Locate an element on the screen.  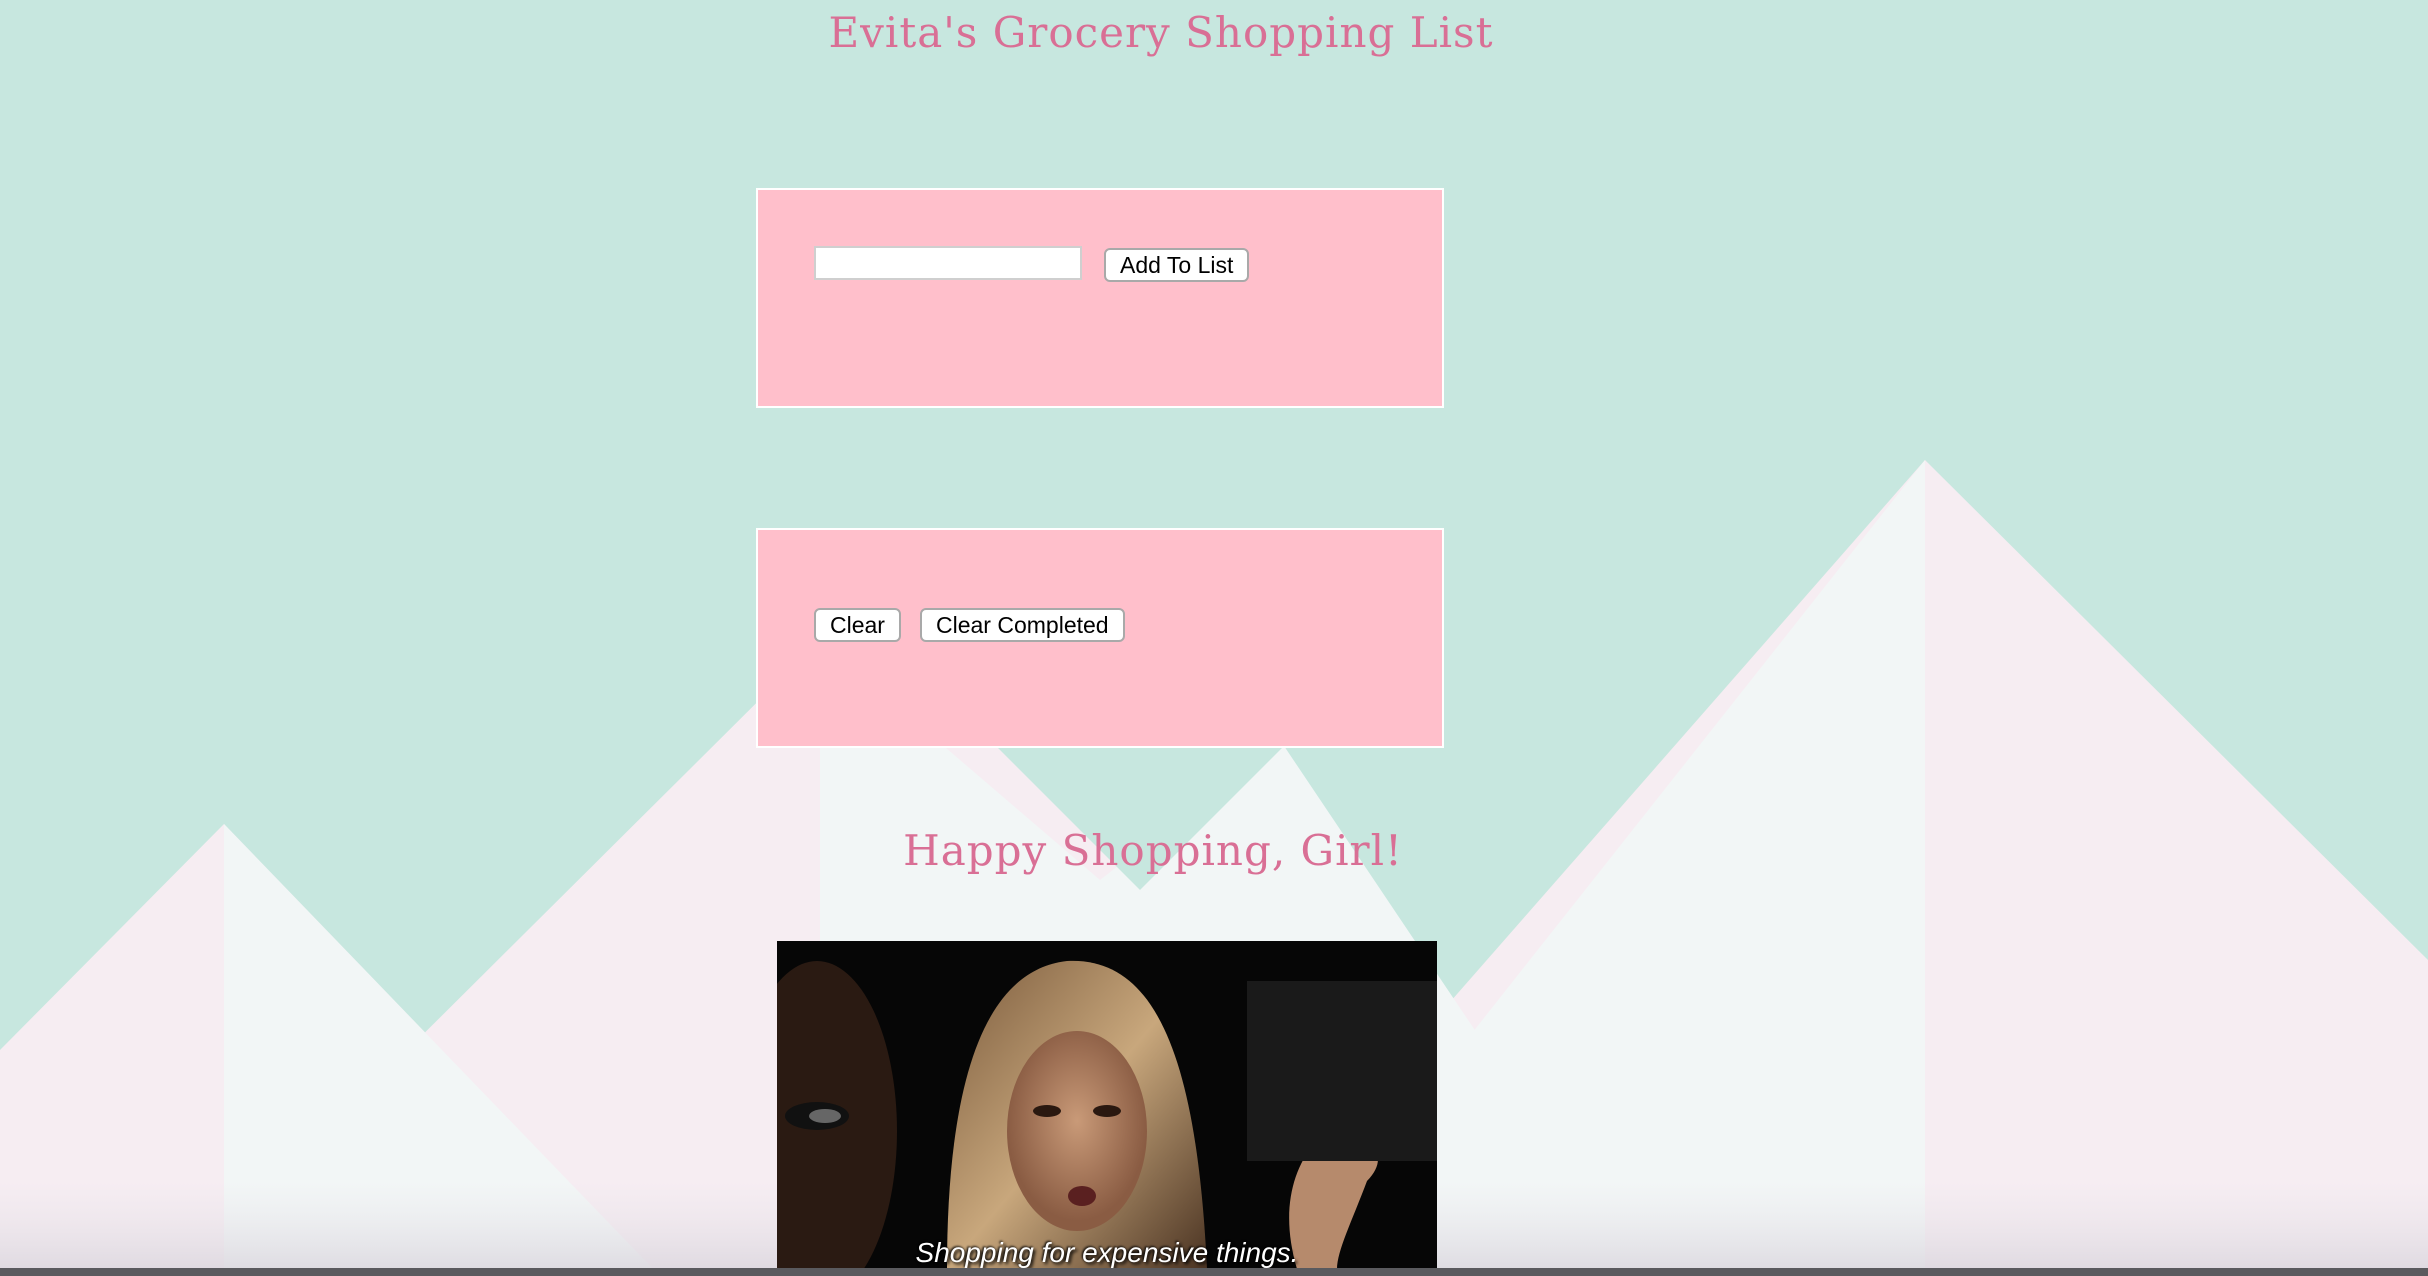
shopping-gif: Shopping for expensive things. is located at coordinates (1107, 1105).